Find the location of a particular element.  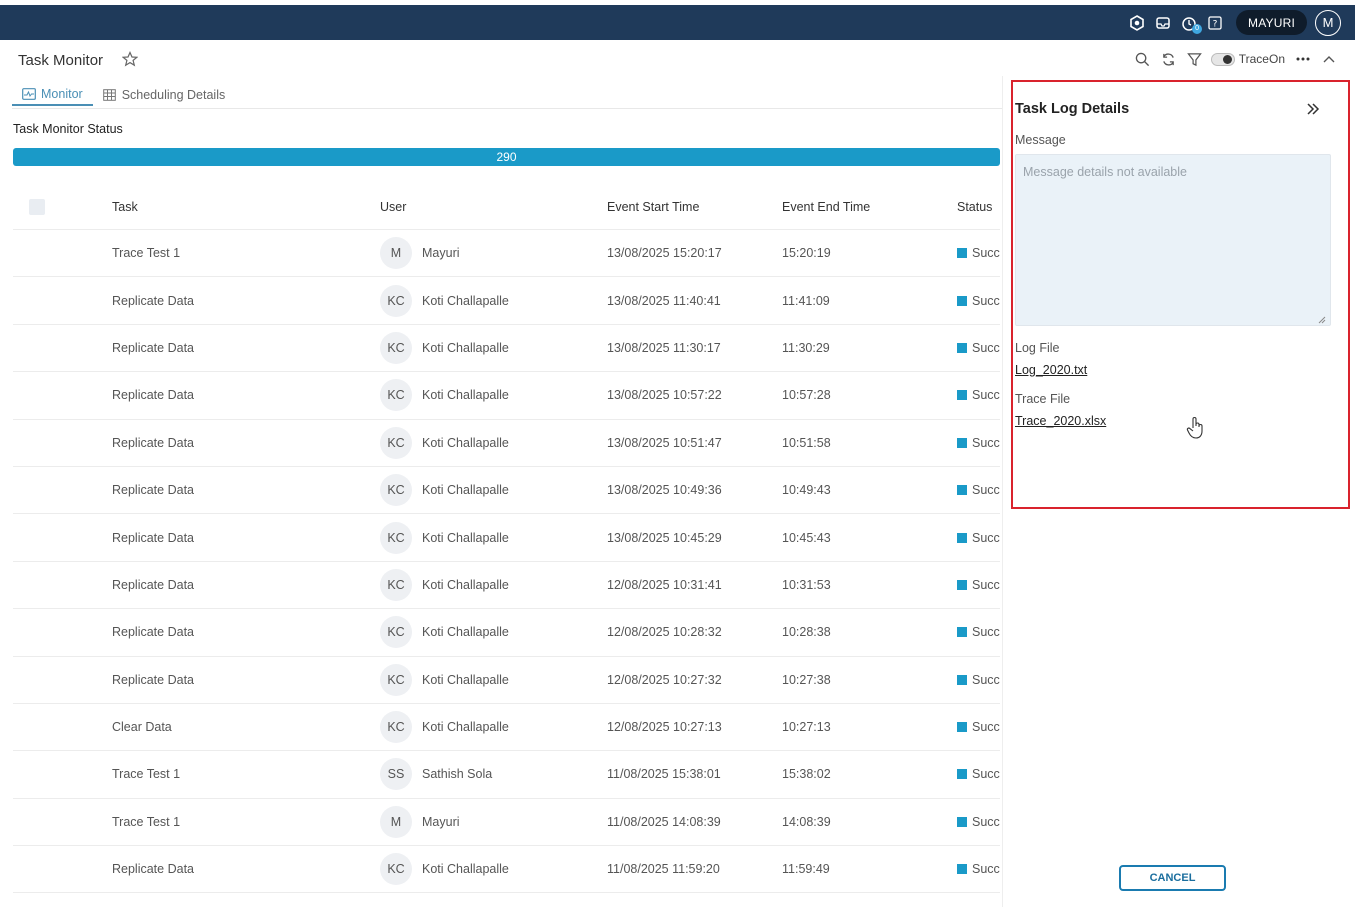

tab-scheduling-details: Scheduling Details is located at coordinates (164, 95).